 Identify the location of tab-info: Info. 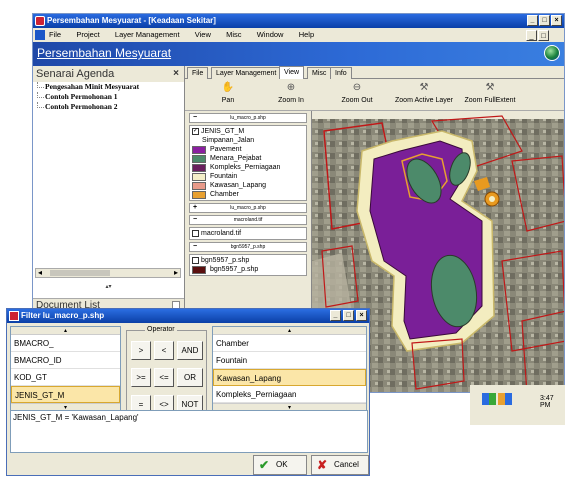
(341, 73).